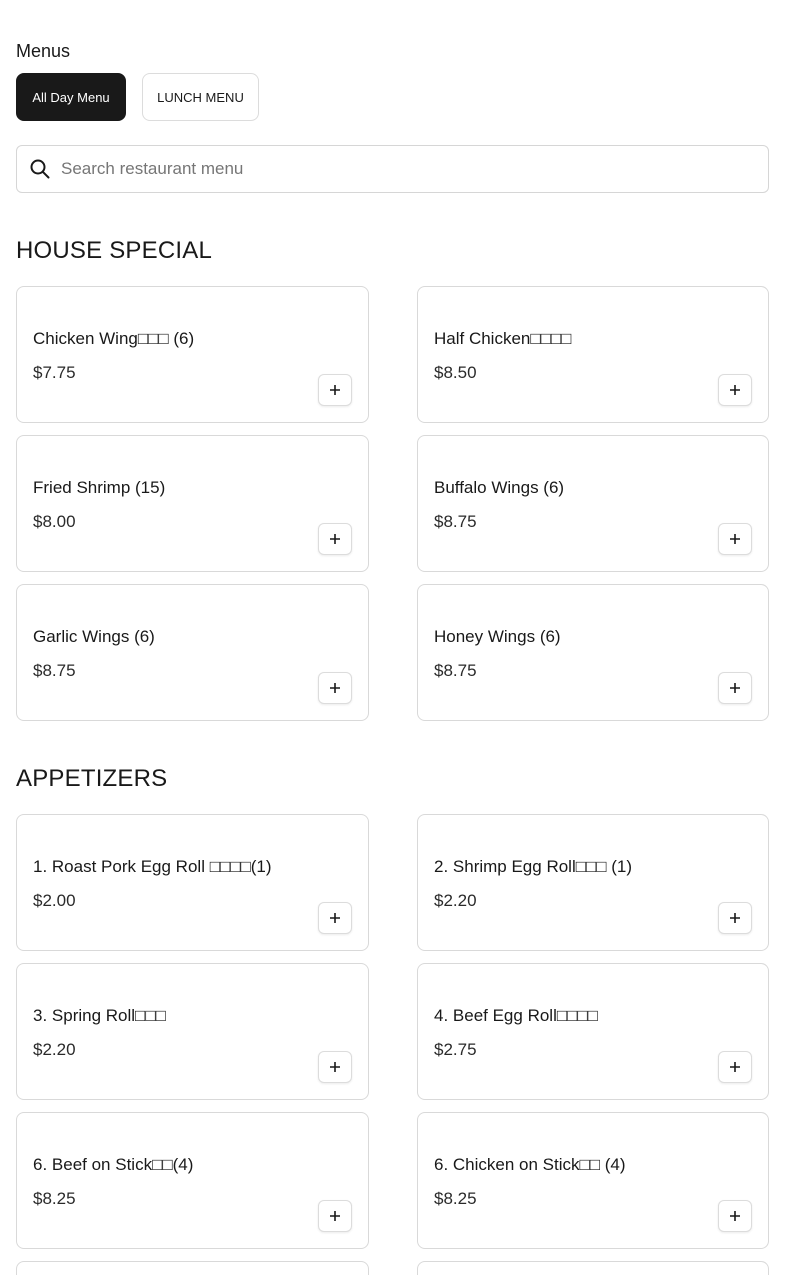 The height and width of the screenshot is (1275, 785). Describe the element at coordinates (392, 2) in the screenshot. I see `top-category-tabs` at that location.